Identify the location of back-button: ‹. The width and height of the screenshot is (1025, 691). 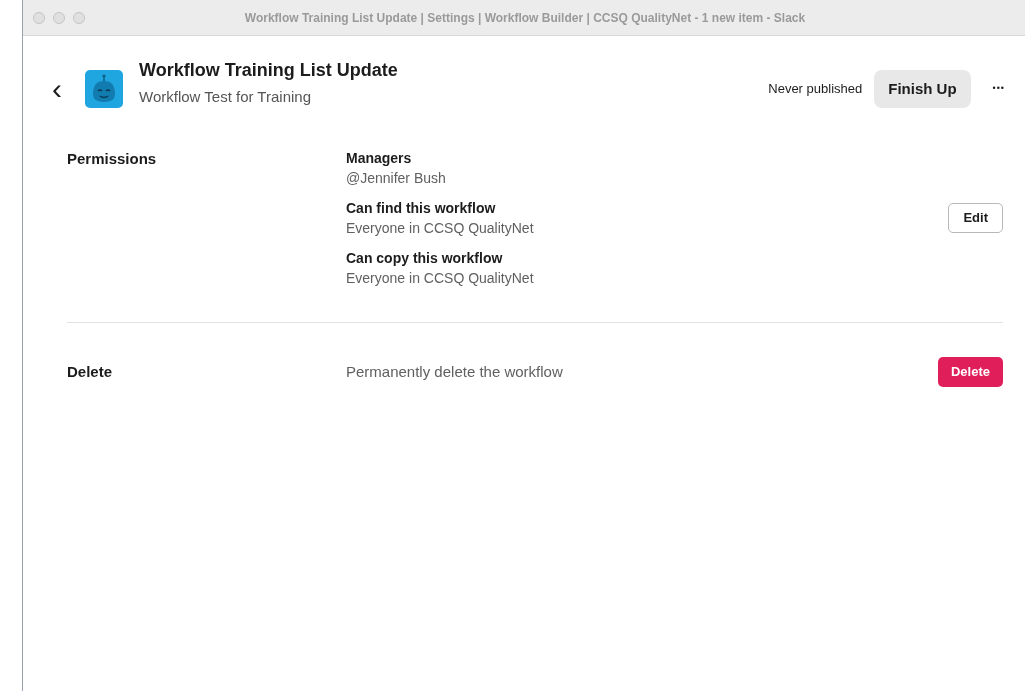
(57, 89).